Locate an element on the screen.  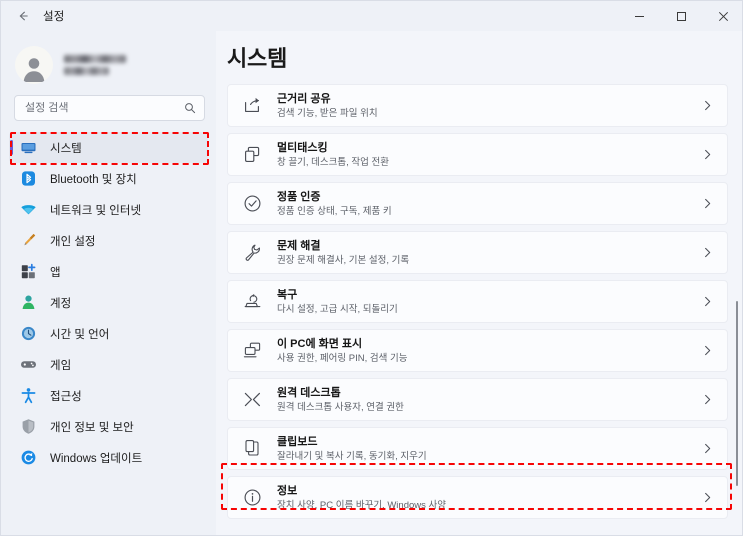
project-to-pc-icon is located at coordinates (252, 351).